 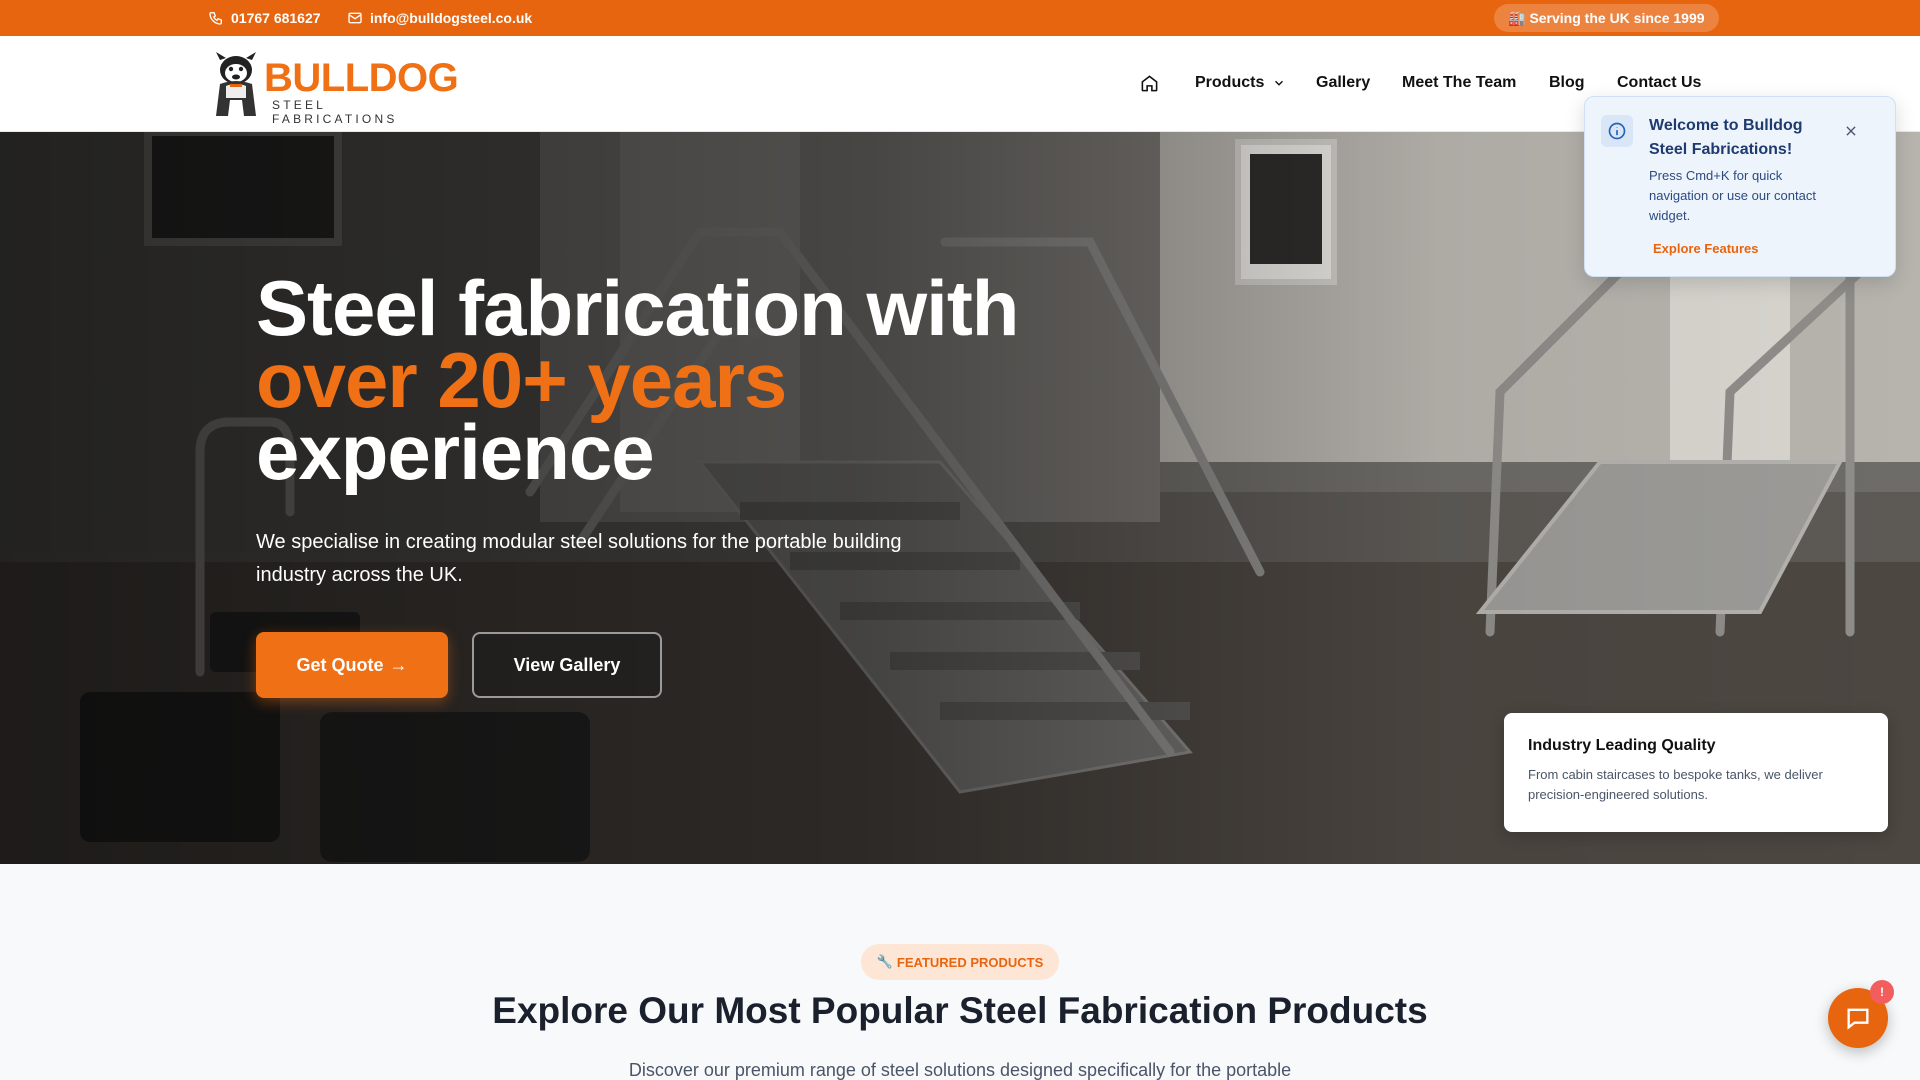 What do you see at coordinates (1343, 83) in the screenshot?
I see `nav-gallery: Gallery` at bounding box center [1343, 83].